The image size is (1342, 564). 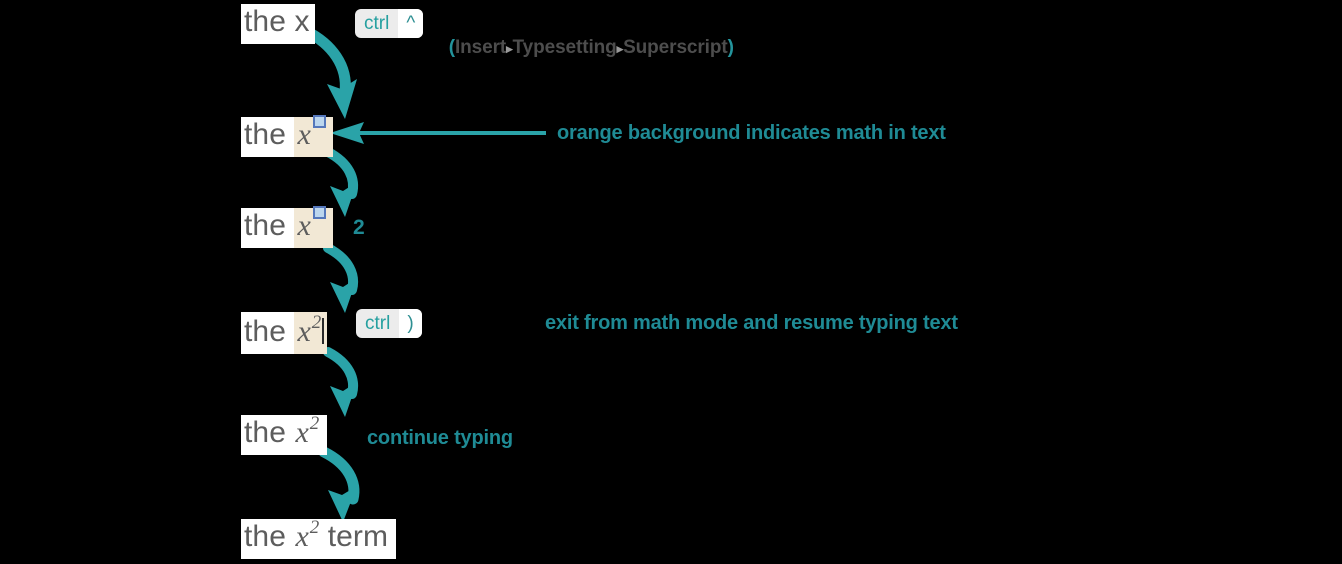 I want to click on step-2-text-block: the x, so click(x=287, y=136).